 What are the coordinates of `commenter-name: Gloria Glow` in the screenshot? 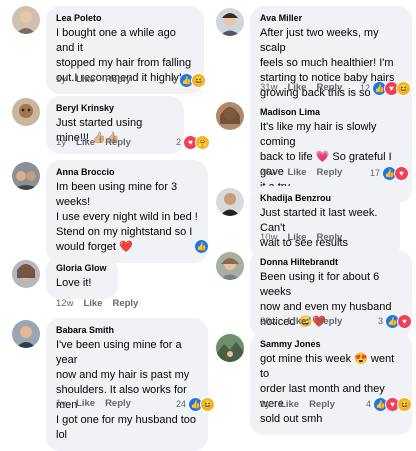 It's located at (82, 268).